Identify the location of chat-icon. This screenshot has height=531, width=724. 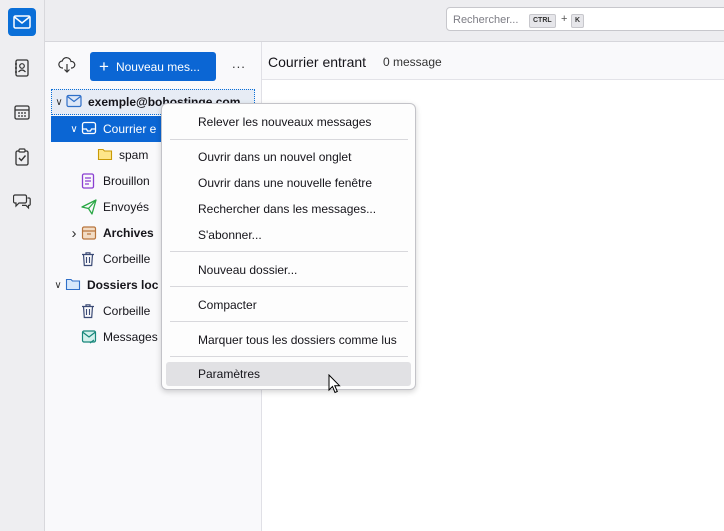
(22, 201).